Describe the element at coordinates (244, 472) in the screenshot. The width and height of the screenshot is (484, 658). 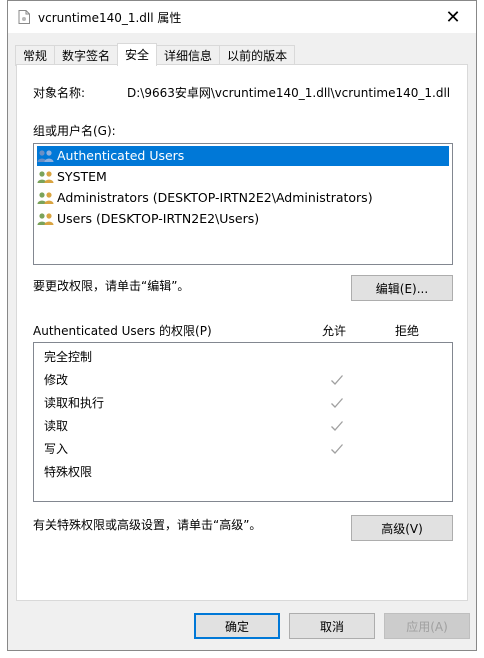
I see `permission-row-special: 特殊权限` at that location.